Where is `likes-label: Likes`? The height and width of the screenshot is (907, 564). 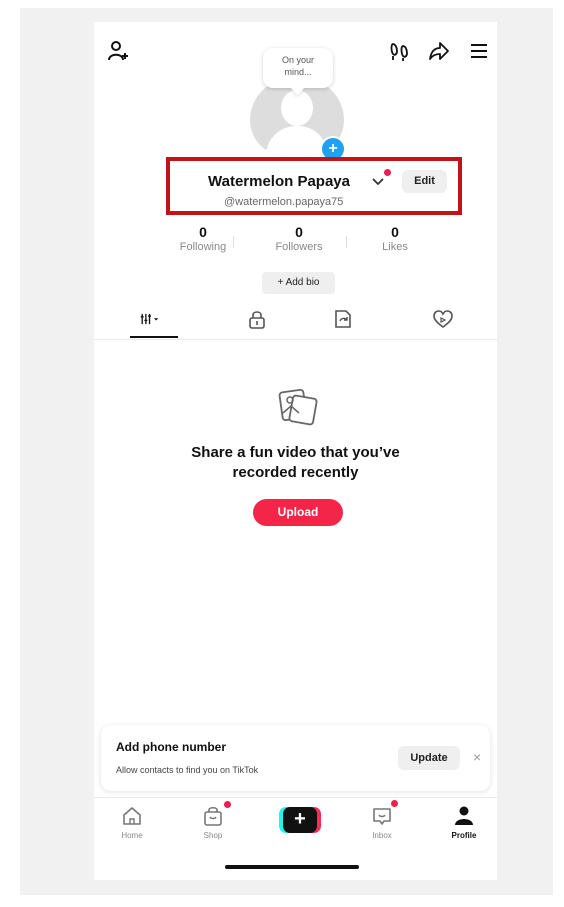 likes-label: Likes is located at coordinates (395, 247).